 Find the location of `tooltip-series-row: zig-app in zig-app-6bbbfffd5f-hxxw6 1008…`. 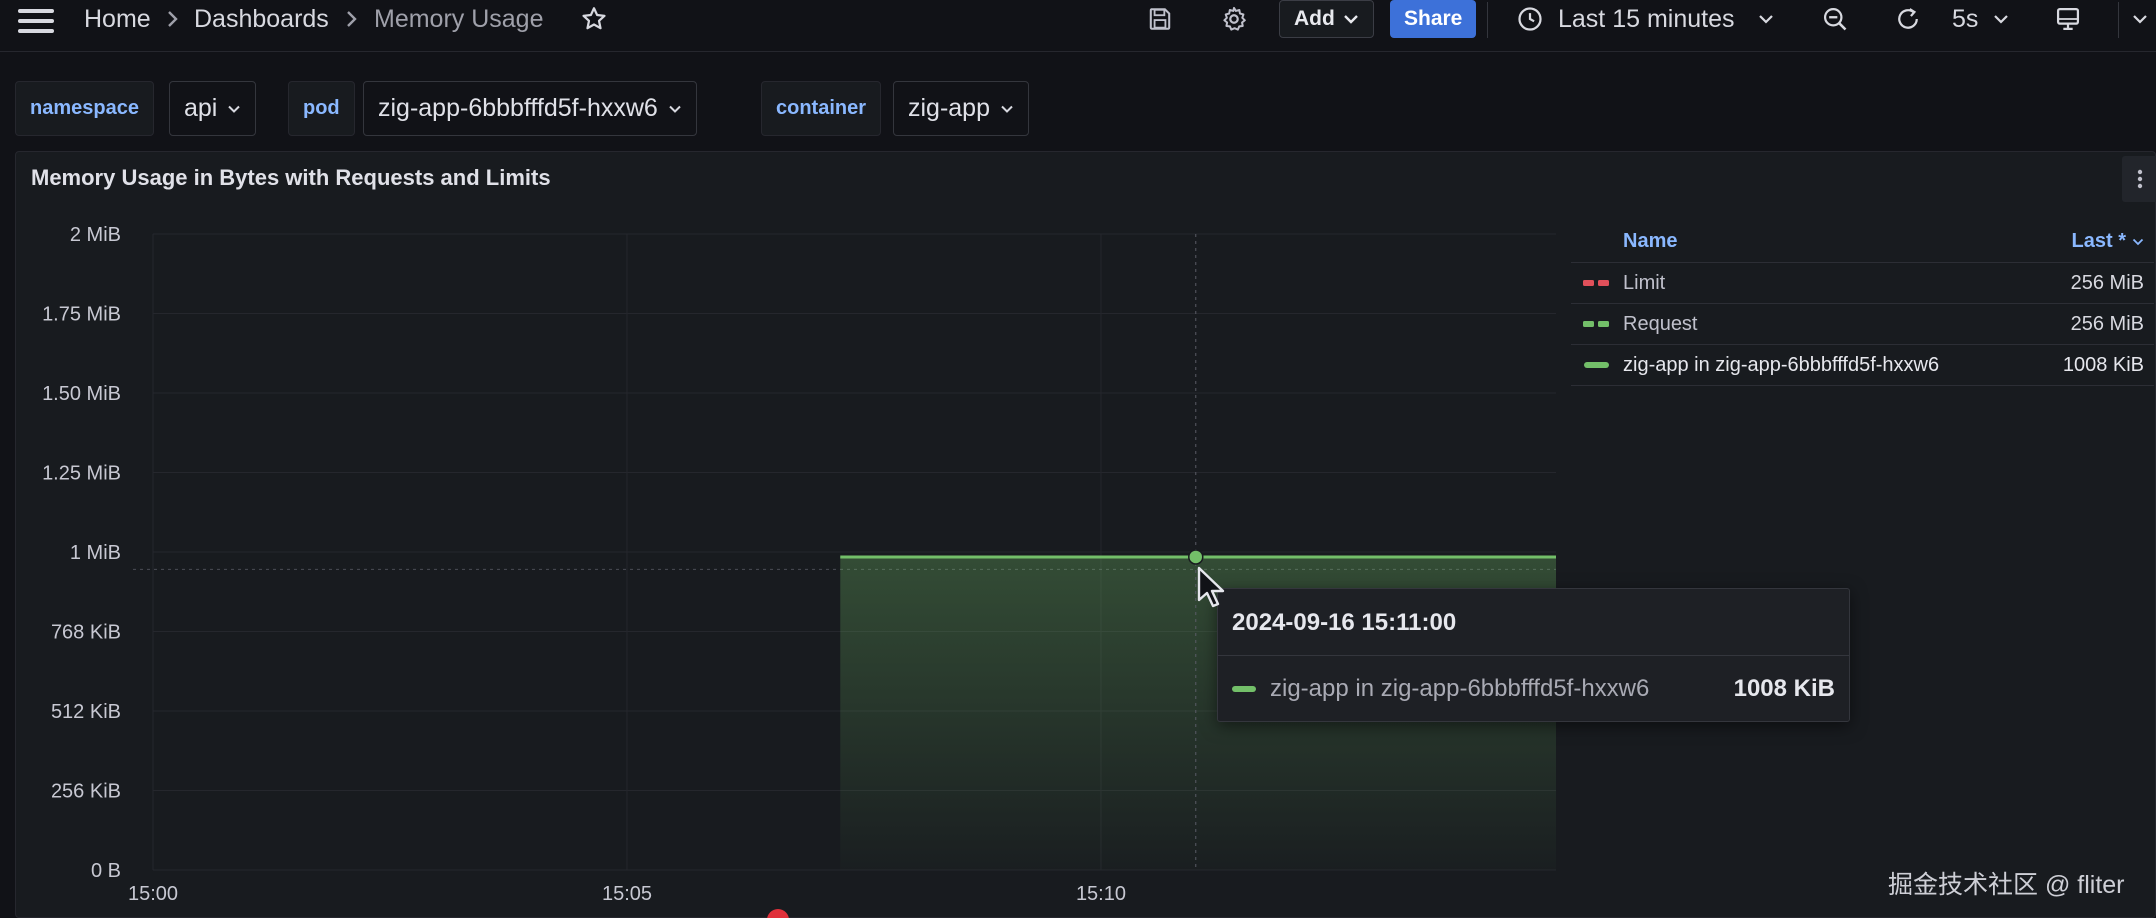

tooltip-series-row: zig-app in zig-app-6bbbfffd5f-hxxw6 1008… is located at coordinates (1533, 689).